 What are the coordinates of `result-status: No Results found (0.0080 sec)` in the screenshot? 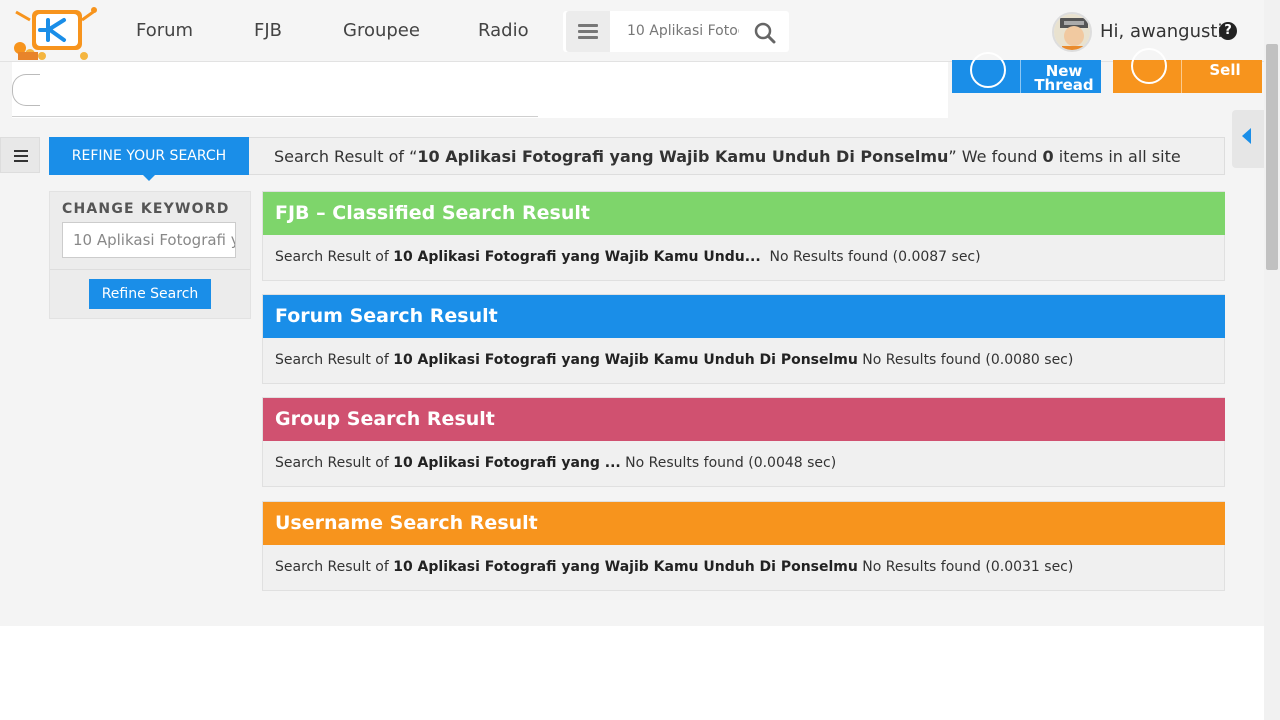 It's located at (965, 360).